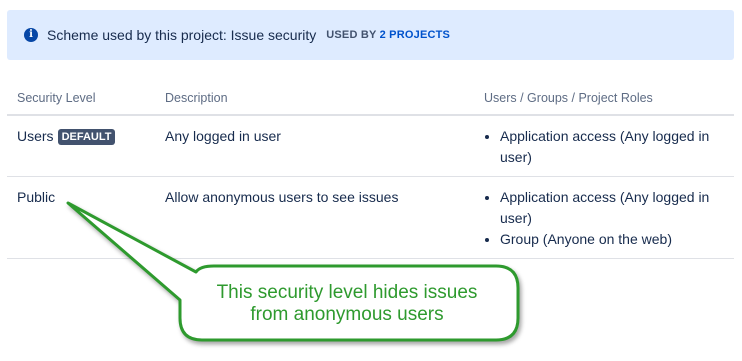  I want to click on callout-line-2: from anonymous users, so click(347, 314).